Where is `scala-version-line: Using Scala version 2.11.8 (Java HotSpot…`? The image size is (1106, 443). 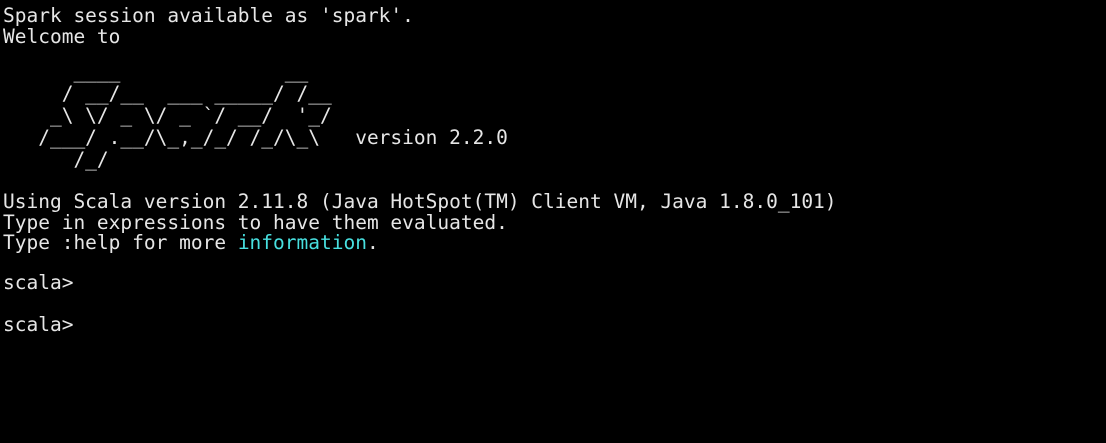 scala-version-line: Using Scala version 2.11.8 (Java HotSpot… is located at coordinates (420, 202).